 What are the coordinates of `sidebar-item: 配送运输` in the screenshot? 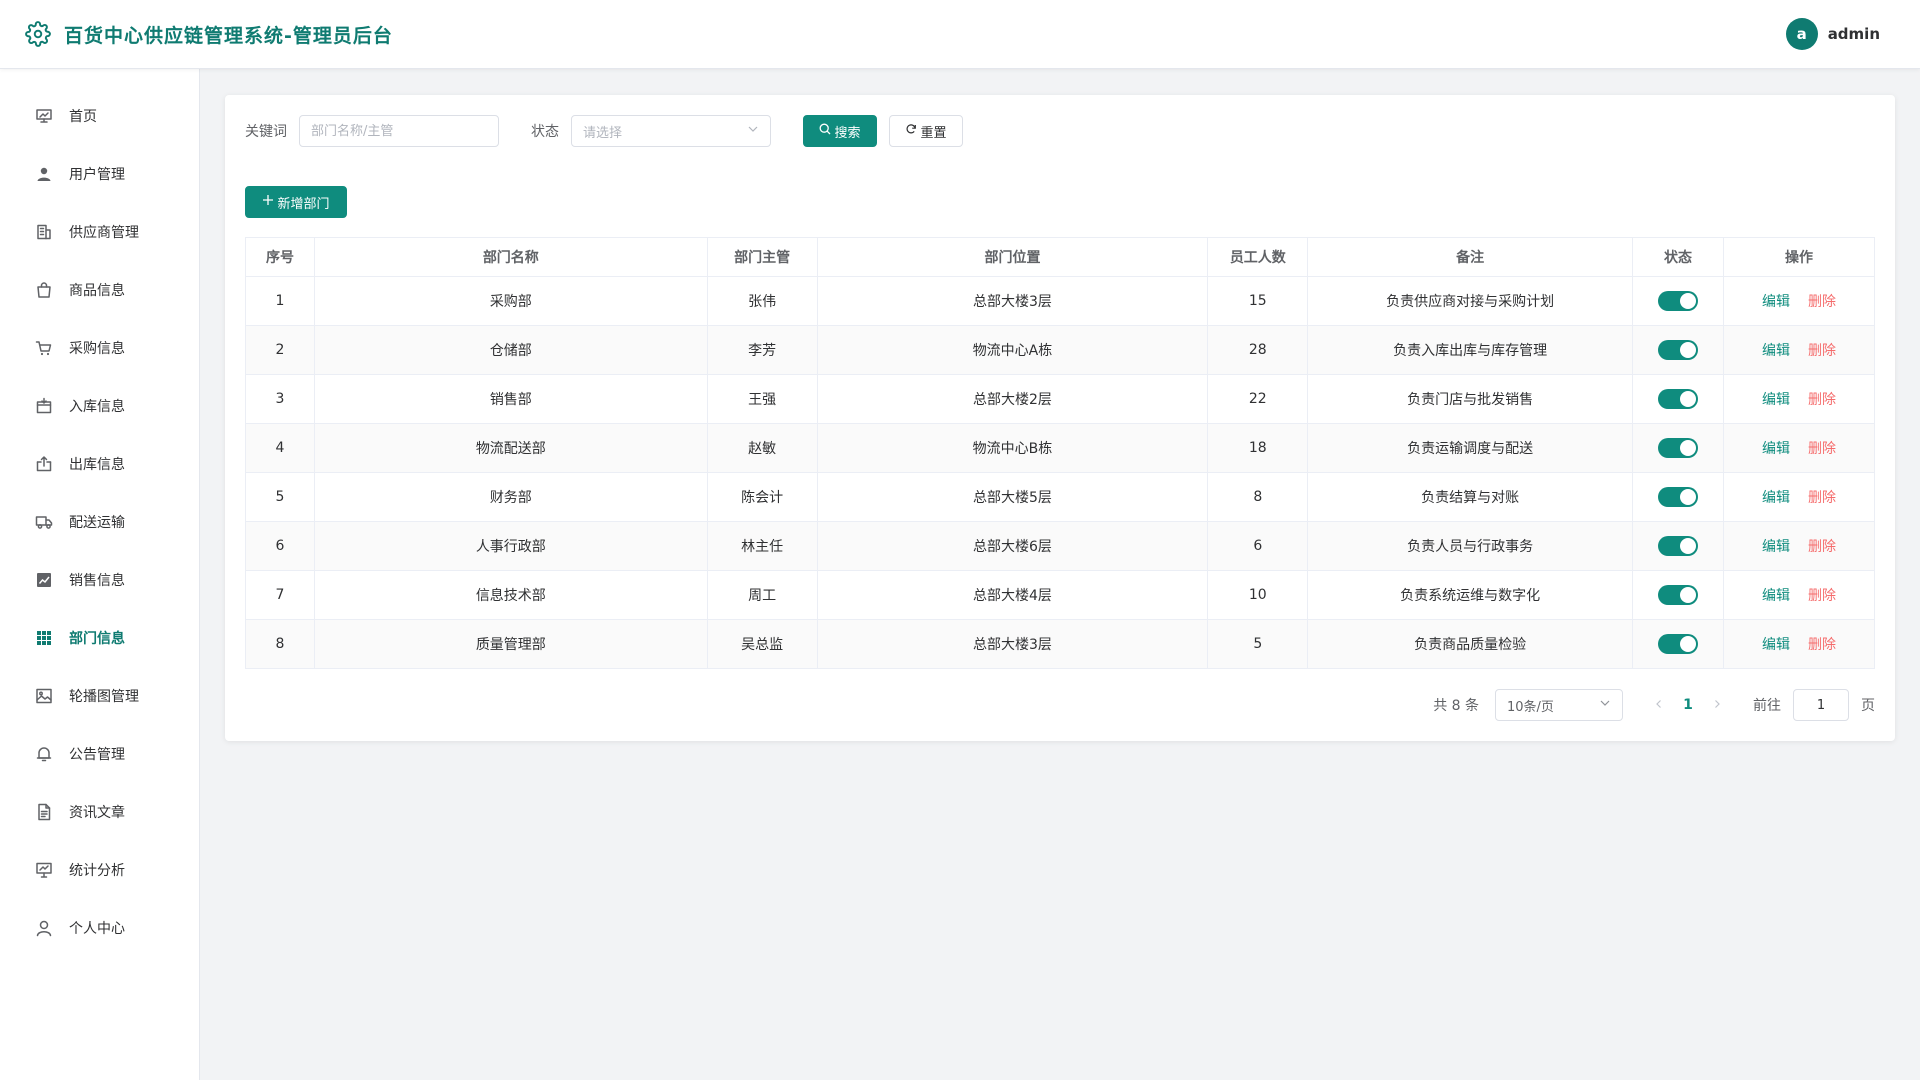 It's located at (99, 522).